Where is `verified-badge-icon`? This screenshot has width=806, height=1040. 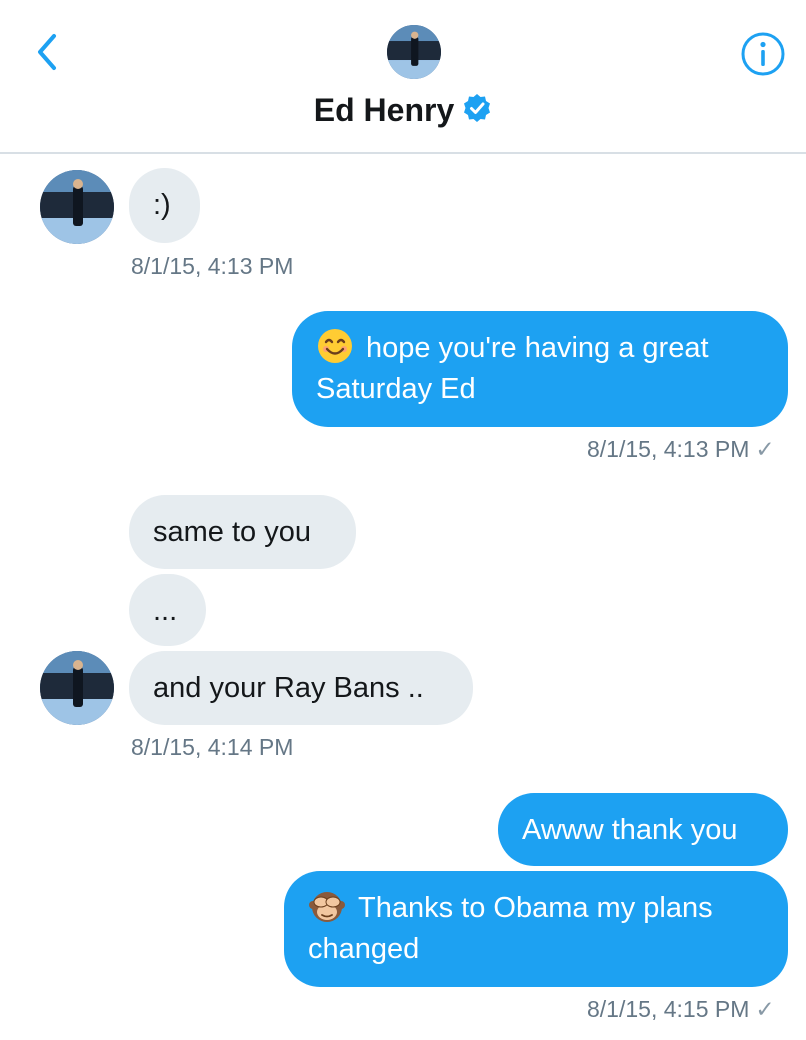
verified-badge-icon is located at coordinates (477, 108).